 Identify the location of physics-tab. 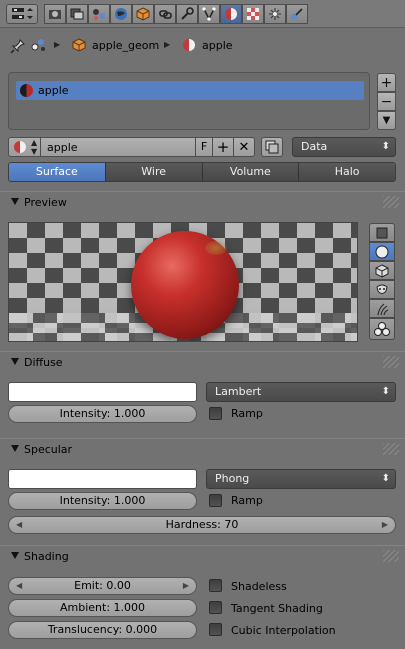
(297, 14).